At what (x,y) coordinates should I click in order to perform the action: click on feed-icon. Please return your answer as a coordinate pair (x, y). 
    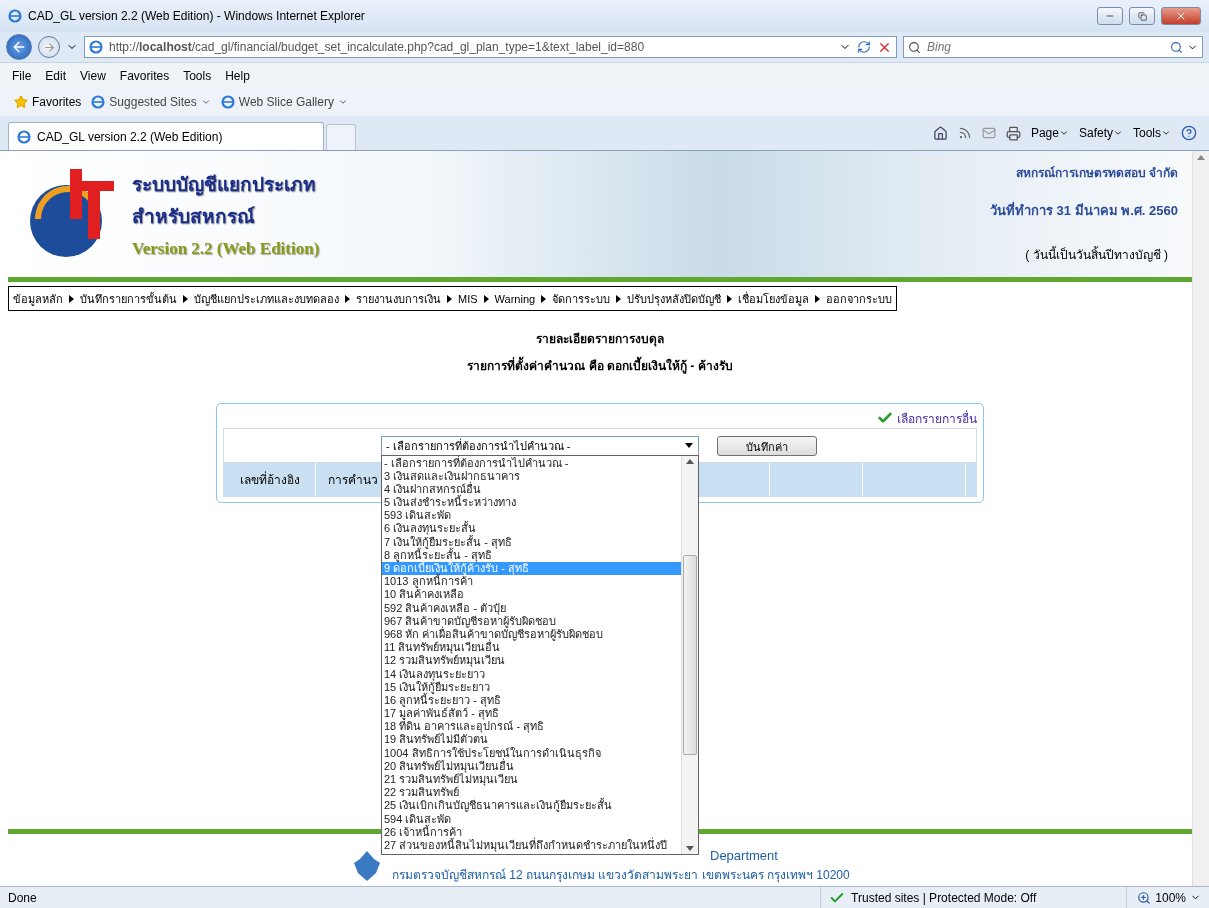
    Looking at the image, I should click on (964, 133).